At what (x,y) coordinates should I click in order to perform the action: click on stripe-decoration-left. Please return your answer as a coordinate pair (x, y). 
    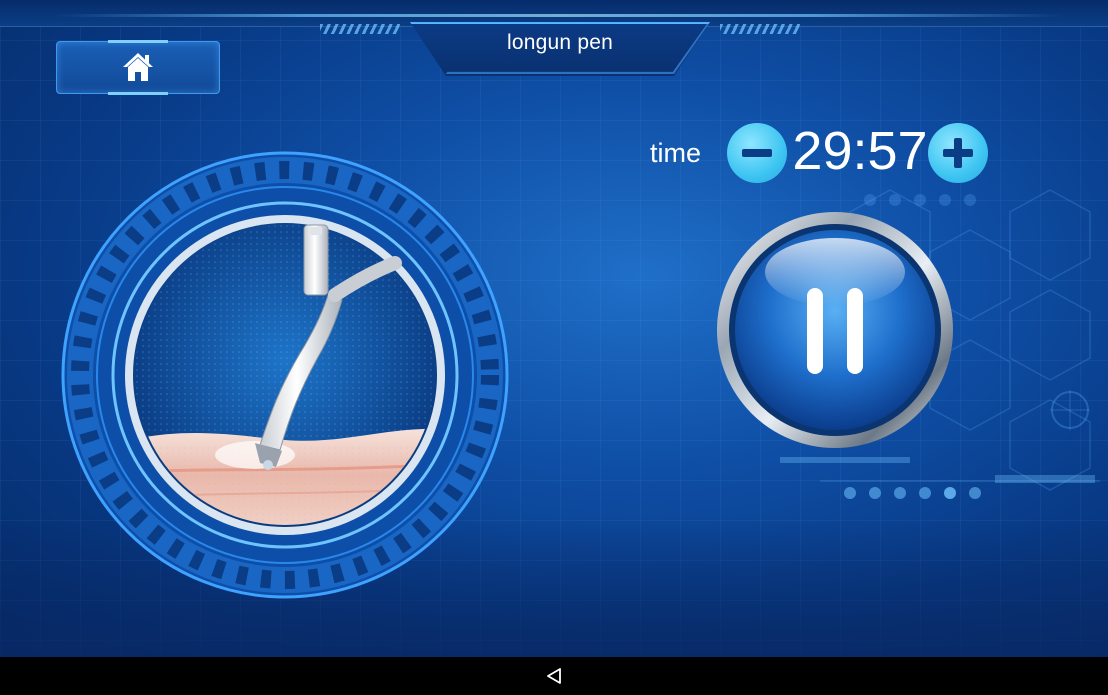
    Looking at the image, I should click on (360, 29).